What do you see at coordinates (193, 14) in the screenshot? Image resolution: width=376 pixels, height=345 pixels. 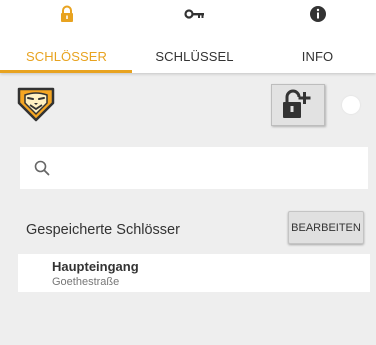 I see `key-icon` at bounding box center [193, 14].